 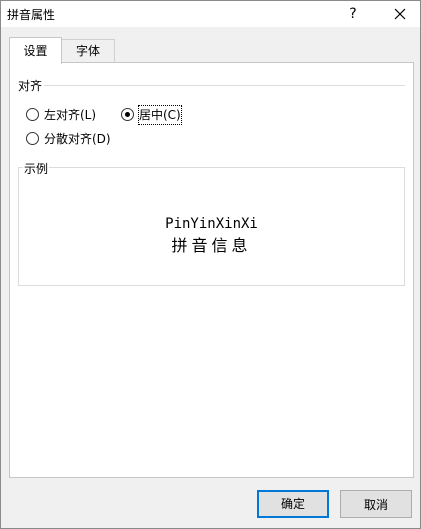 I want to click on radio-selected-dot, so click(x=127, y=114).